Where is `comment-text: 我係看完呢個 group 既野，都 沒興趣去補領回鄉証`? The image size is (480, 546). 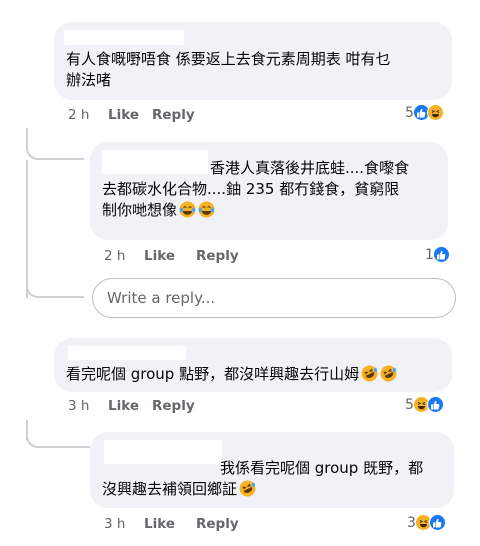
comment-text: 我係看完呢個 group 既野，都 沒興趣去補領回鄉証 is located at coordinates (263, 478).